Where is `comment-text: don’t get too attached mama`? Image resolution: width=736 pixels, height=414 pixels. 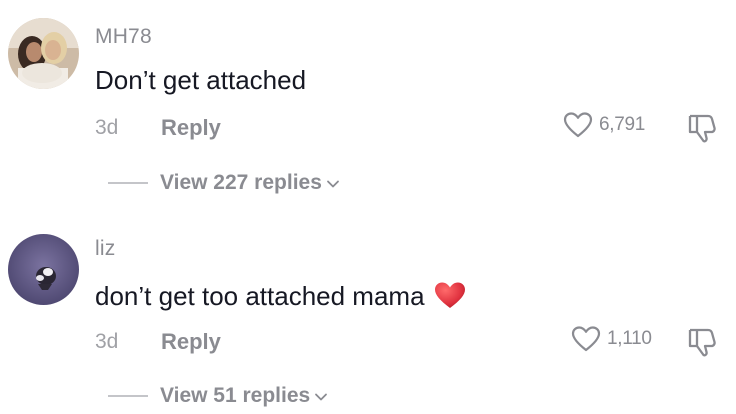
comment-text: don’t get too attached mama is located at coordinates (281, 298).